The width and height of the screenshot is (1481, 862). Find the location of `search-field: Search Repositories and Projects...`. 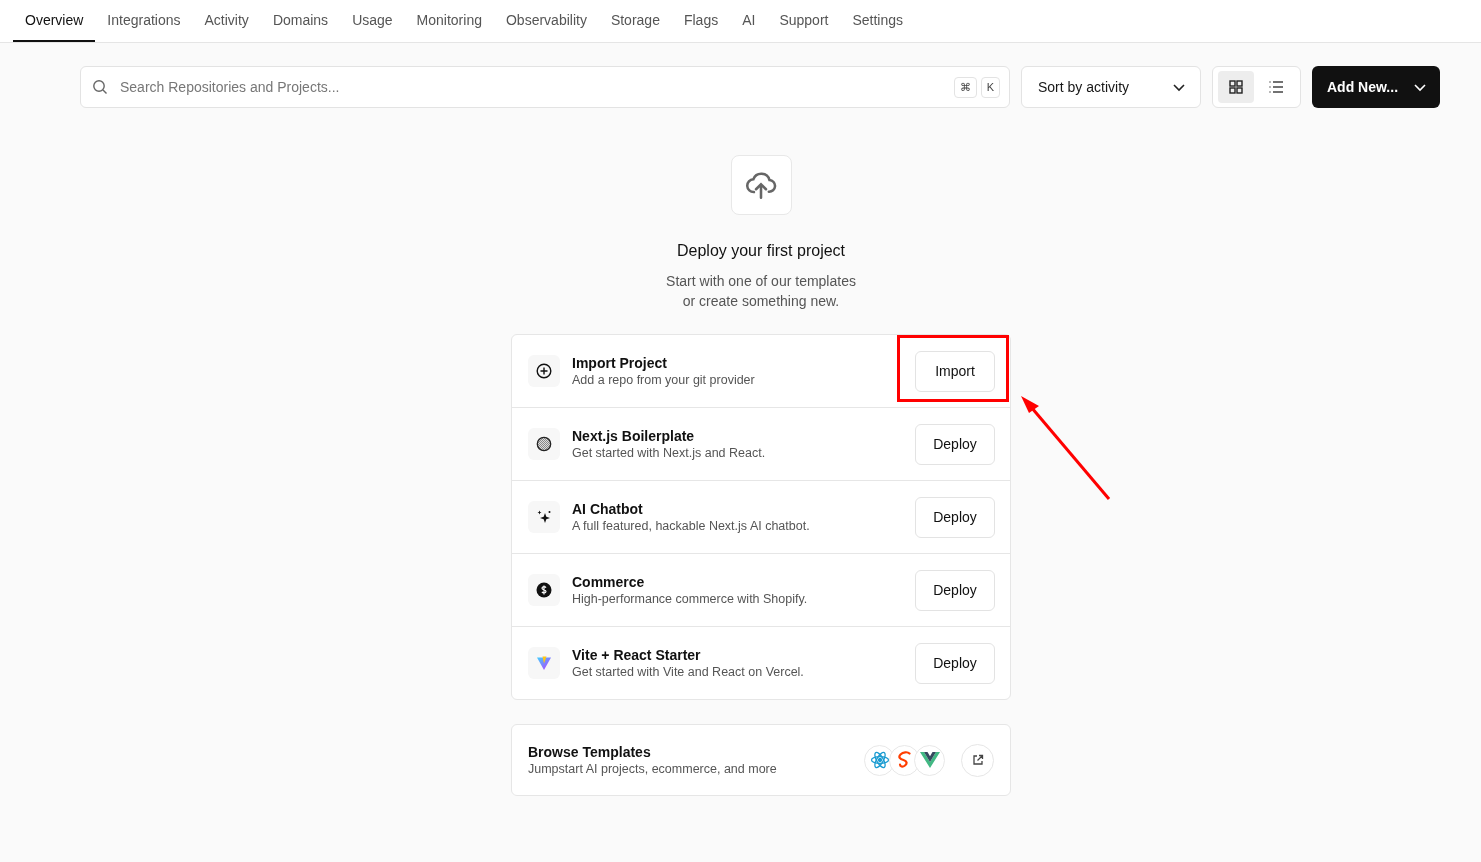

search-field: Search Repositories and Projects... is located at coordinates (531, 87).